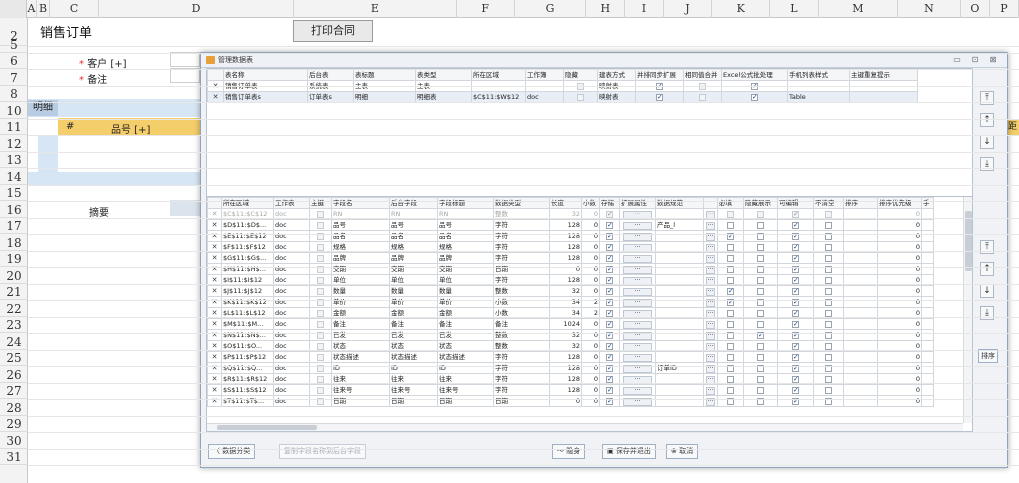  What do you see at coordinates (413, 368) in the screenshot?
I see `field-back-cell: ID` at bounding box center [413, 368].